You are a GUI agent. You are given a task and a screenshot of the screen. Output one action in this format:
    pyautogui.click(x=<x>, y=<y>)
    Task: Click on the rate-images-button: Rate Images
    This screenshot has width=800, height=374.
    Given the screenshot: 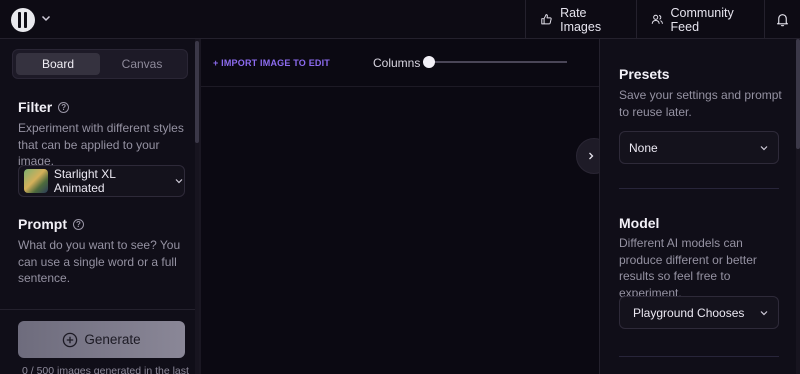 What is the action you would take?
    pyautogui.click(x=580, y=19)
    